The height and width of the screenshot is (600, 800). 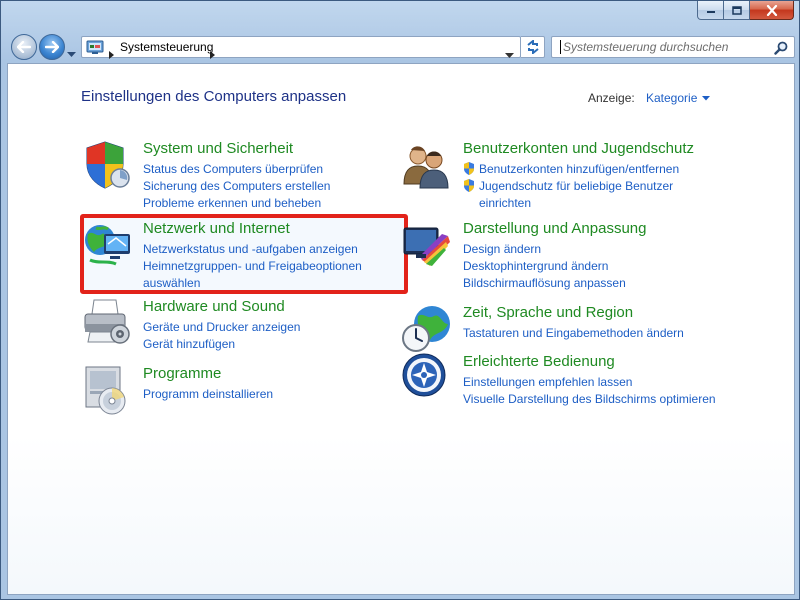 I want to click on task-link: Gerät hinzufügen, so click(x=221, y=344).